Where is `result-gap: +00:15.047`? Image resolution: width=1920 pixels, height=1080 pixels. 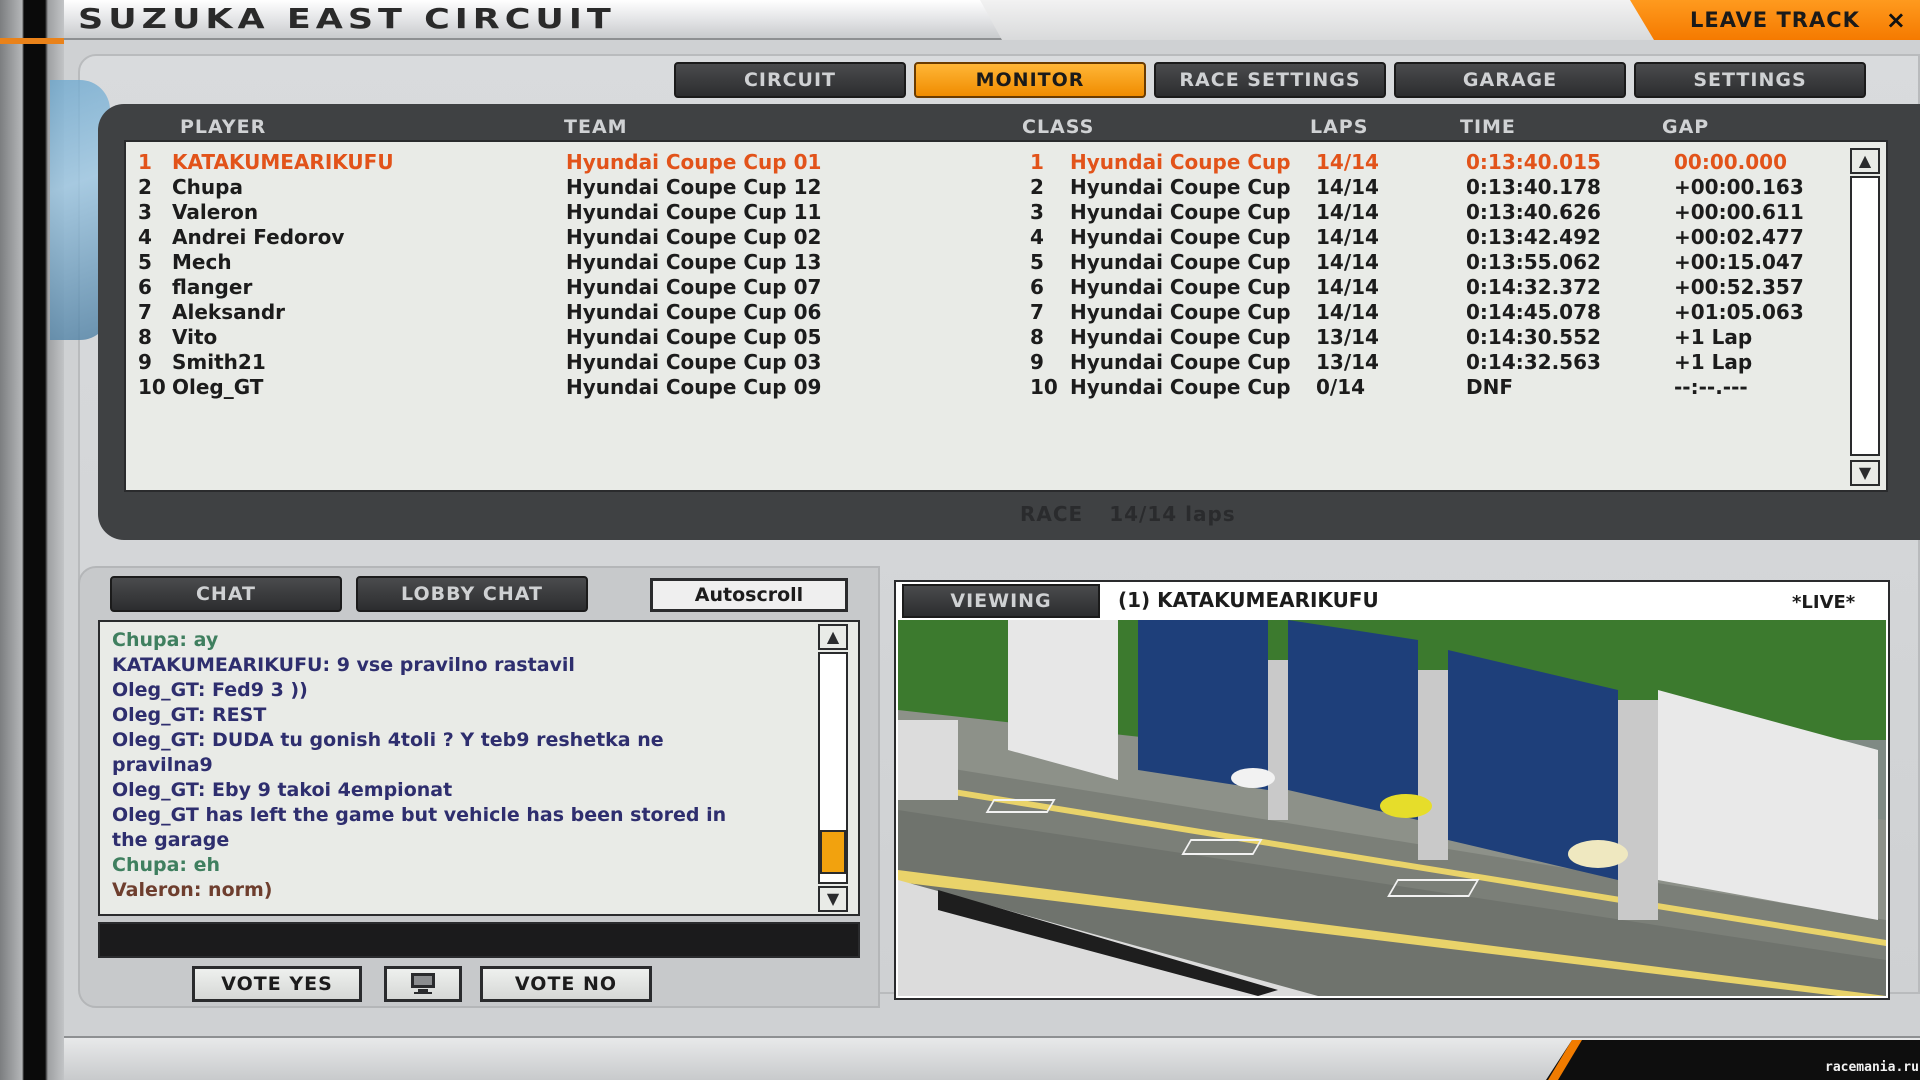
result-gap: +00:15.047 is located at coordinates (1739, 262).